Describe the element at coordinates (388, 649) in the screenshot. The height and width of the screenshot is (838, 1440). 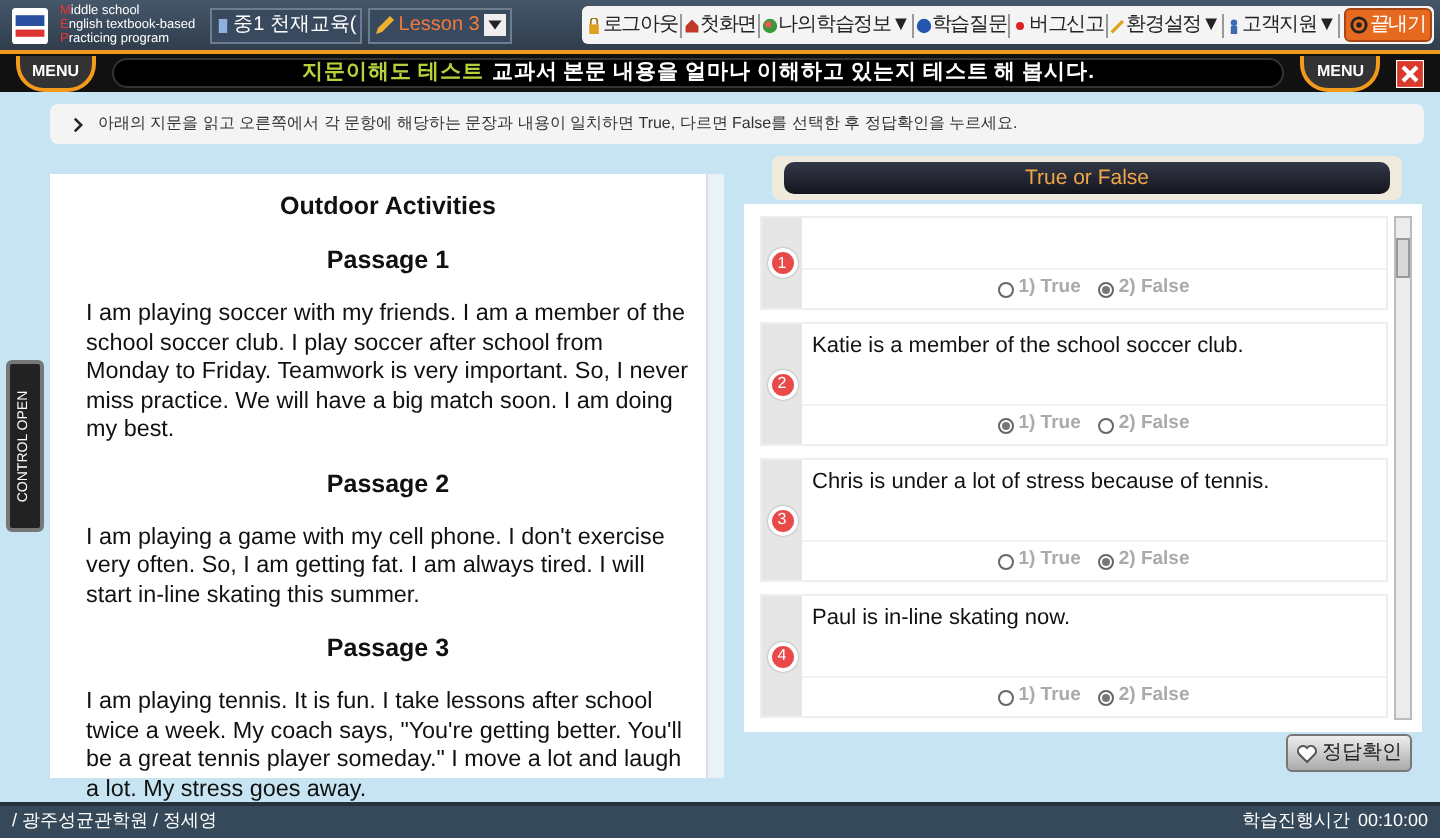
I see `passage-heading: Passage 3` at that location.